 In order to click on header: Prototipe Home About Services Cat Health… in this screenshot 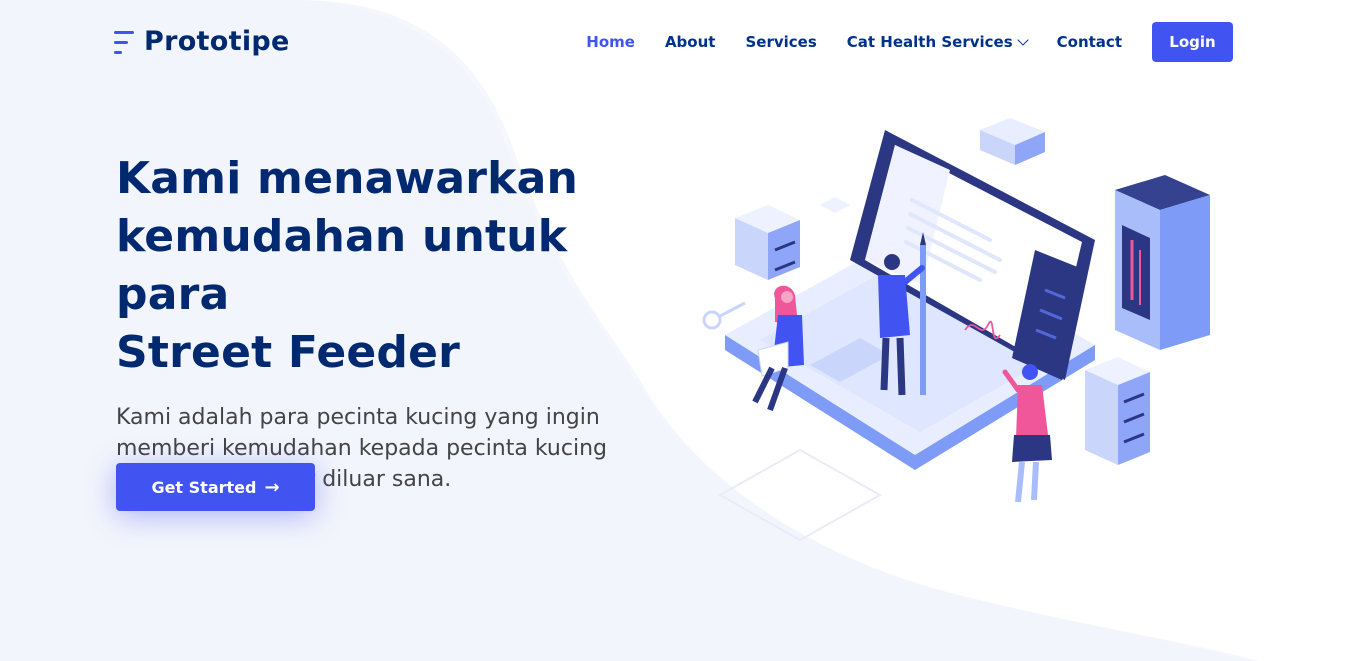, I will do `click(673, 42)`.